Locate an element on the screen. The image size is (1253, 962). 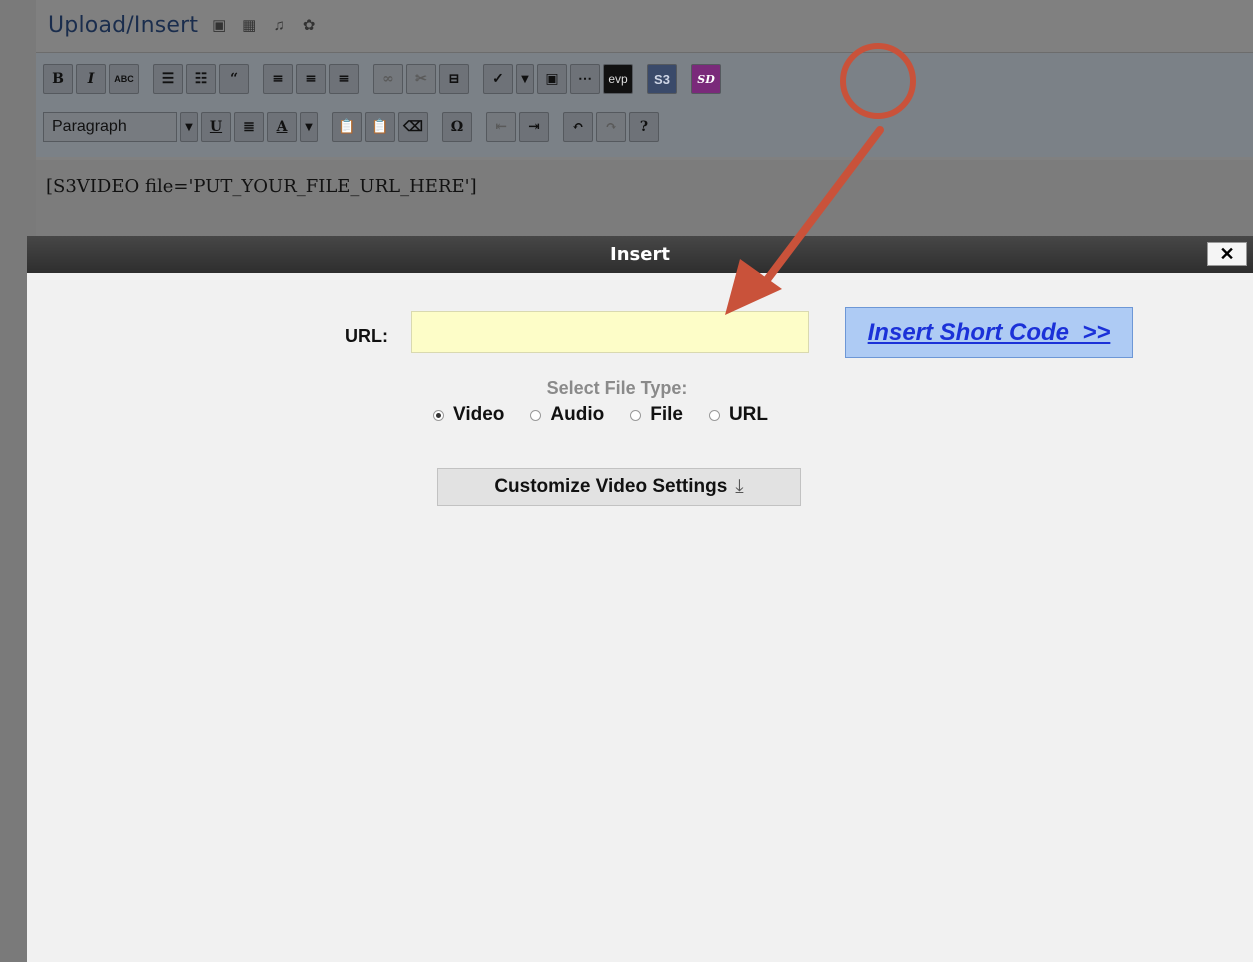
toolbar-row-2: Paragraph ▼ U ≣ A ▼ 📋 📋 ⌫ Ω ⇤ ⇥ ↶ ↷ ? is located at coordinates (351, 127).